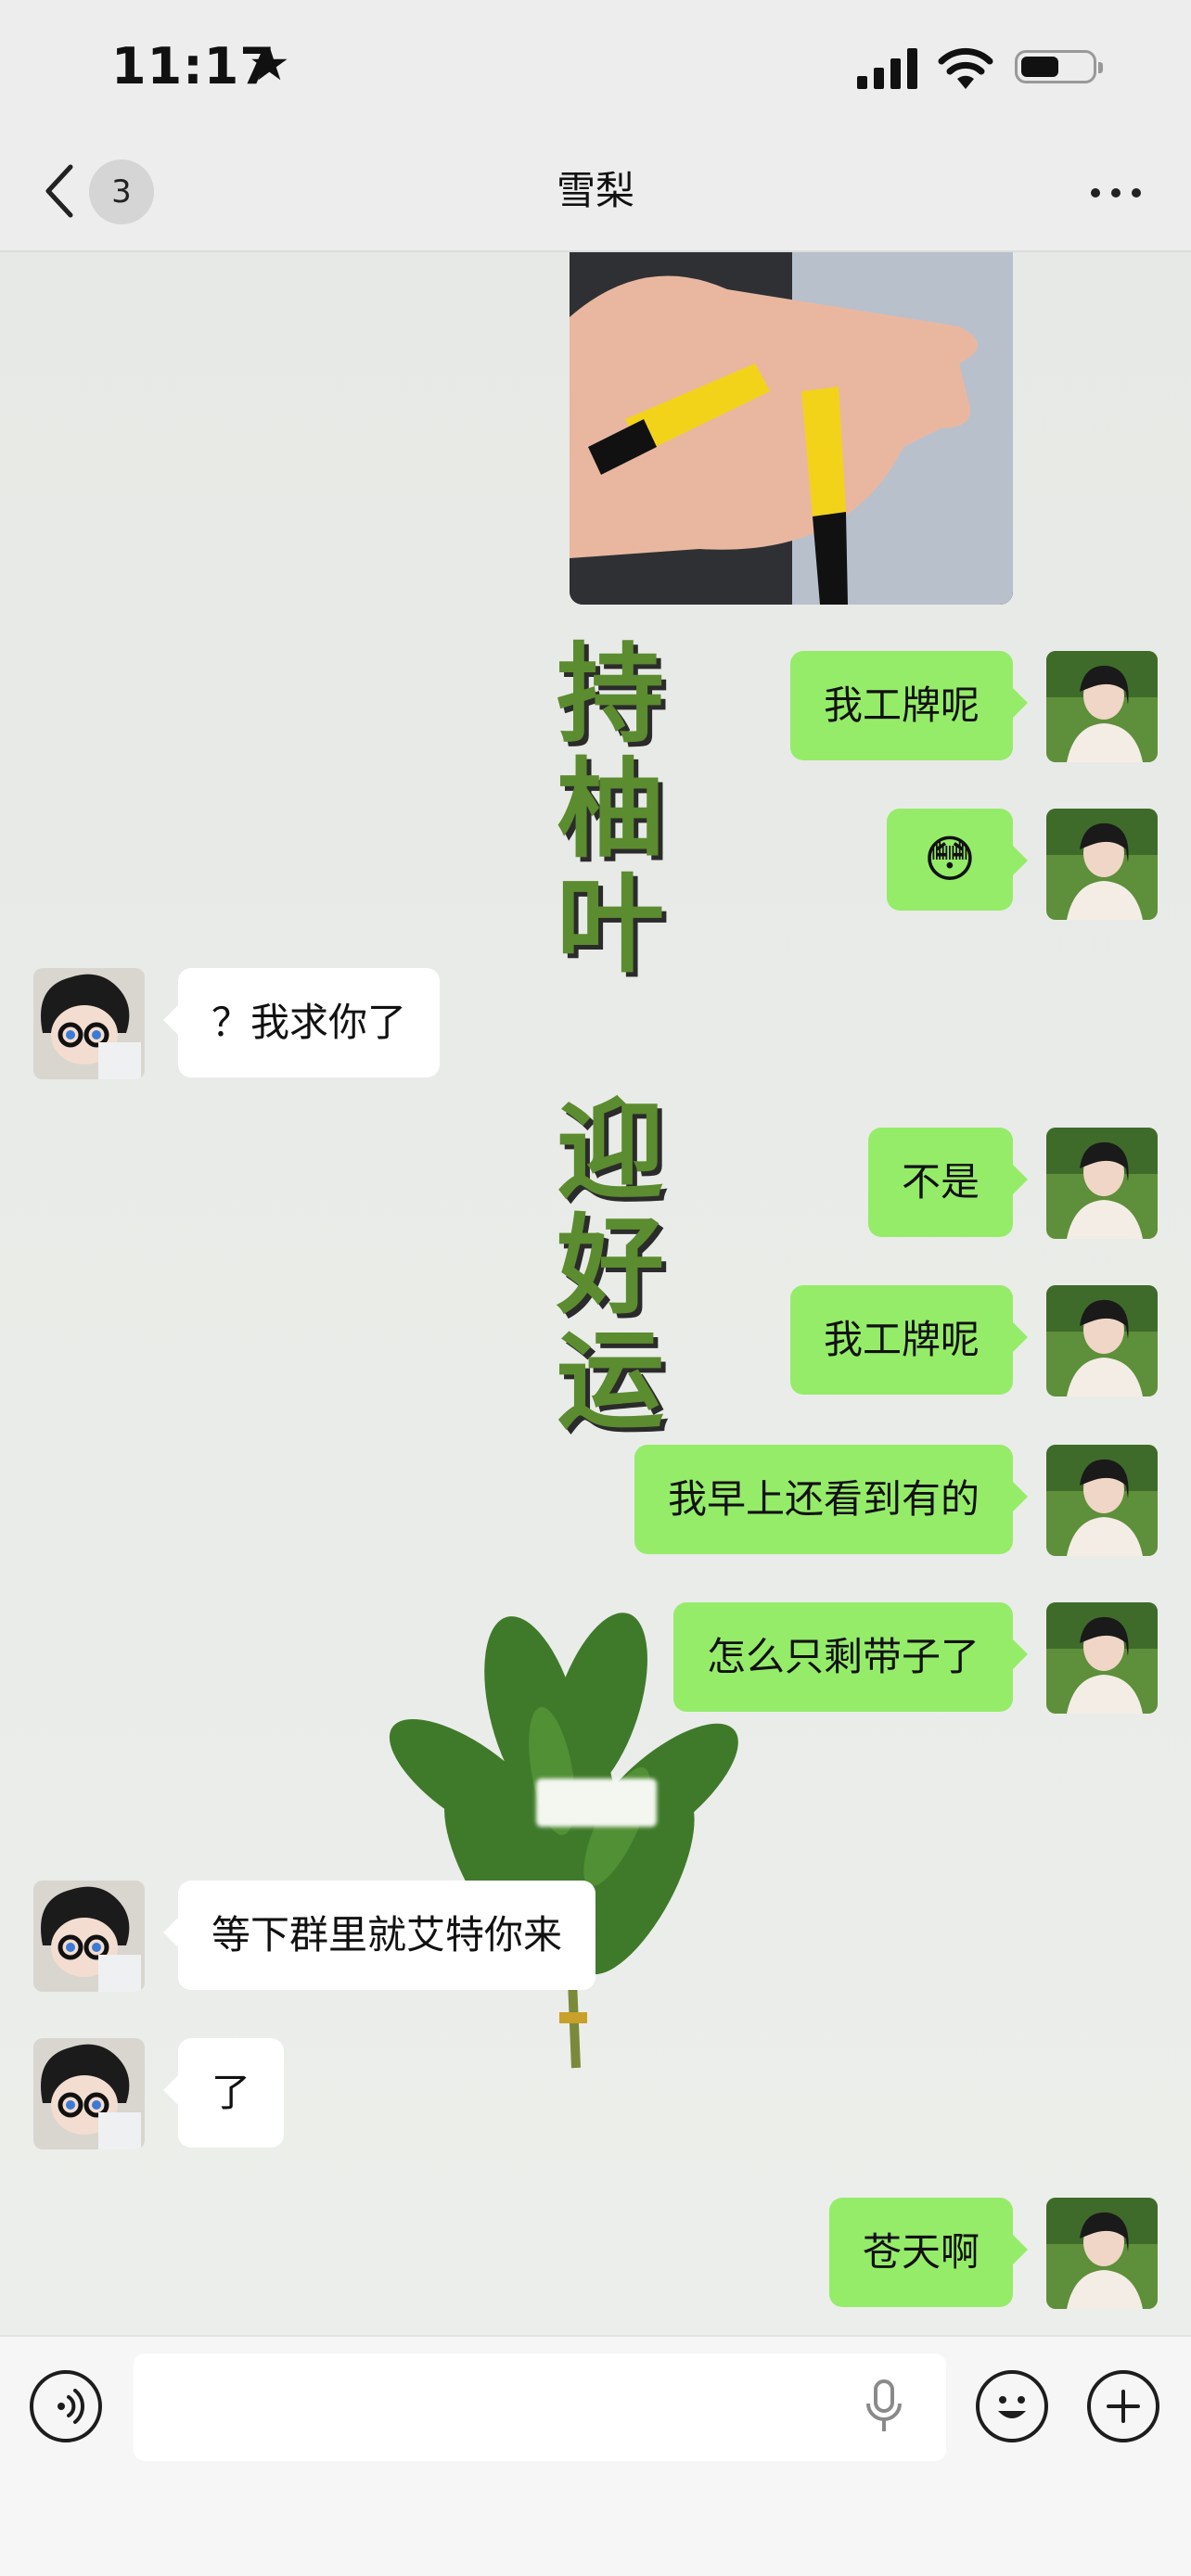  I want to click on more-options-icon, so click(1116, 191).